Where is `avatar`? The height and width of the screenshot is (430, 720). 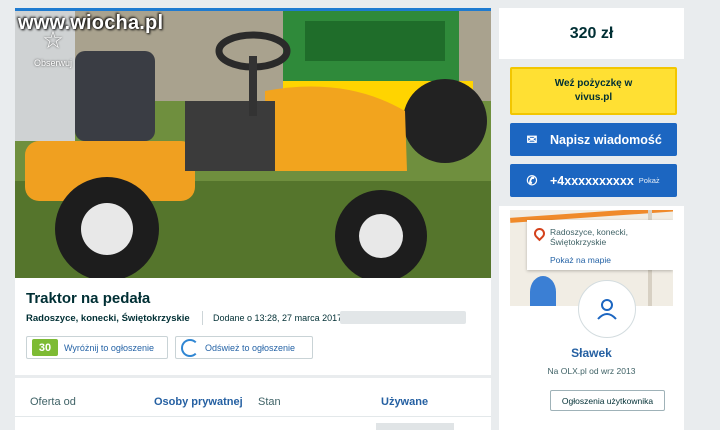
avatar is located at coordinates (607, 309).